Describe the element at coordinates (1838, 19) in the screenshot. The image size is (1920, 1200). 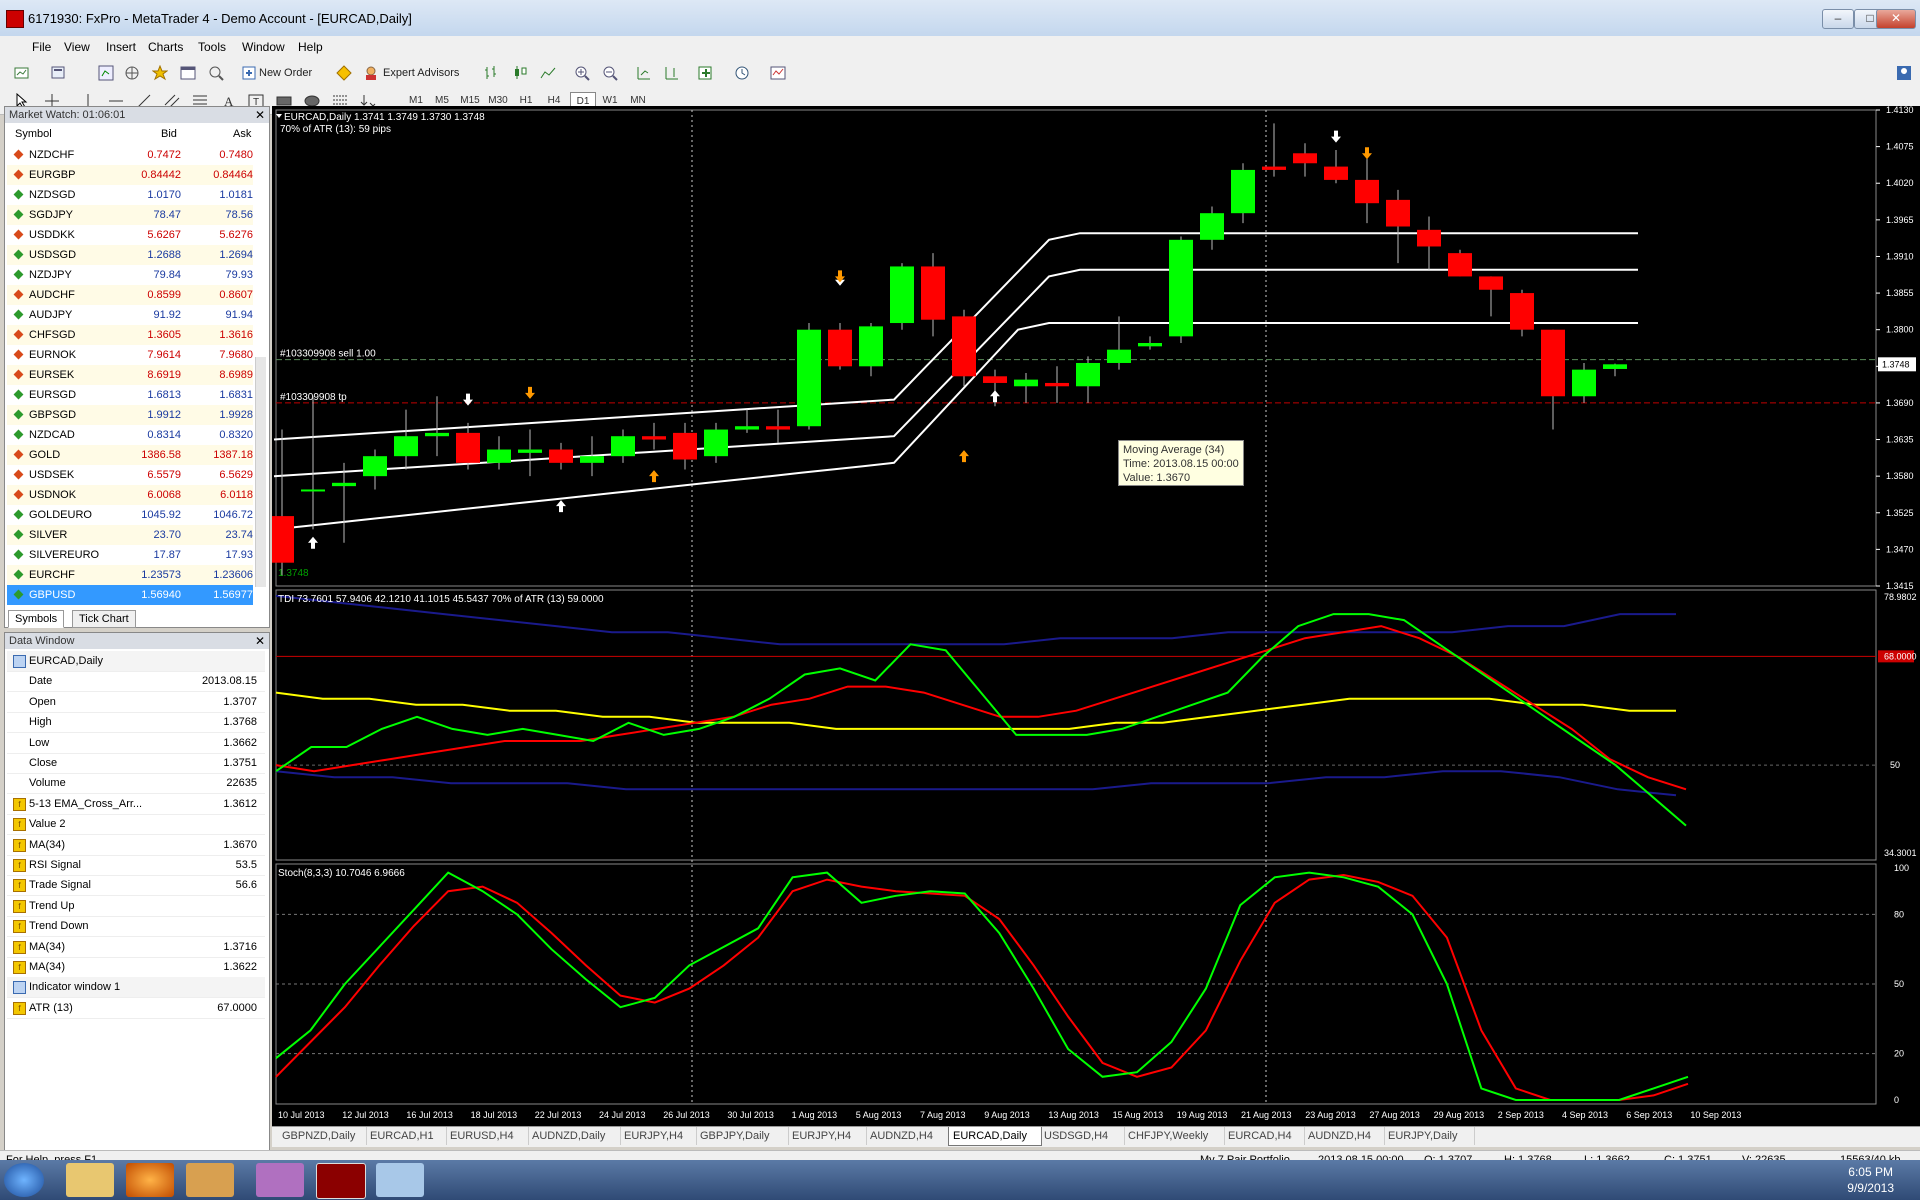
I see `minimize-button: –` at that location.